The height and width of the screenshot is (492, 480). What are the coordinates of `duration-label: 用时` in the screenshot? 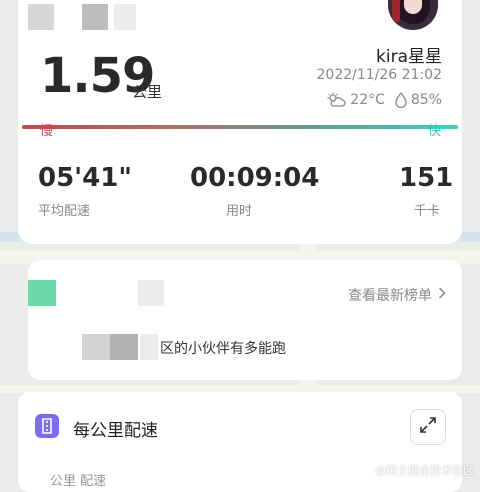 It's located at (239, 211).